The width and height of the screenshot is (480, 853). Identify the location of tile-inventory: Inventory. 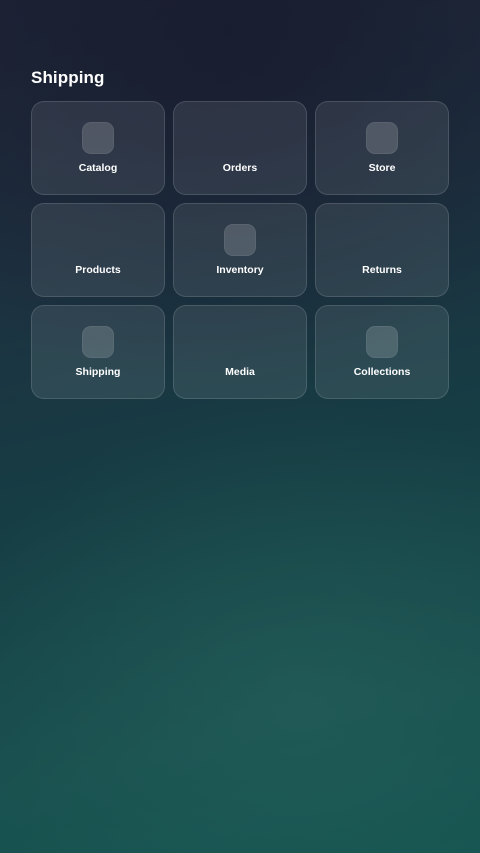
(240, 250).